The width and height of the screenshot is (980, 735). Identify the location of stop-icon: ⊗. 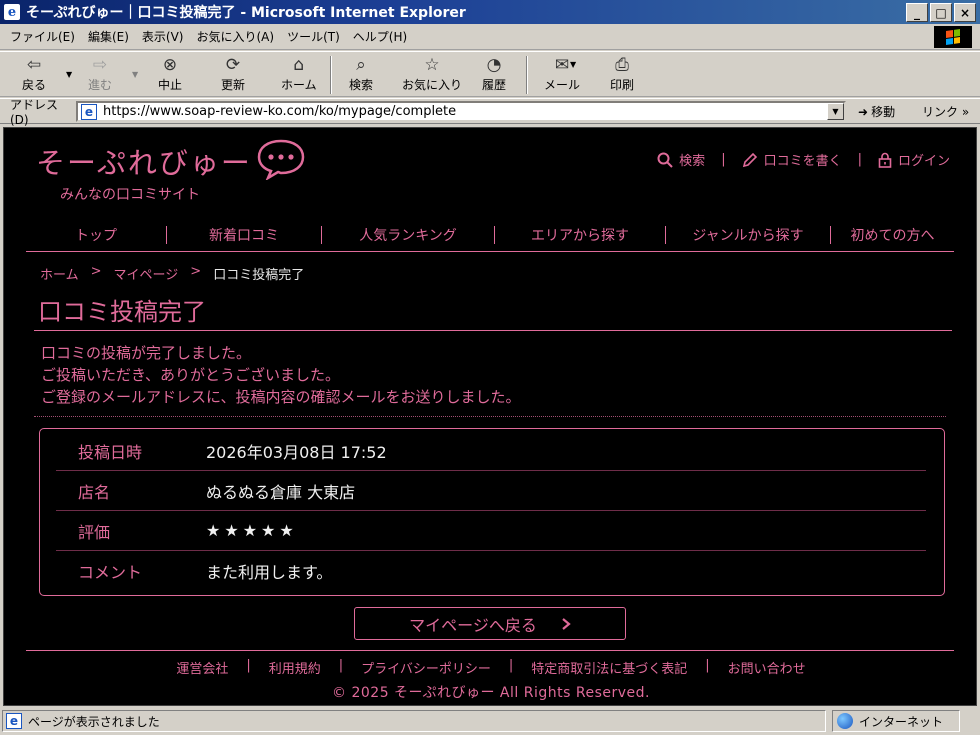
(170, 65).